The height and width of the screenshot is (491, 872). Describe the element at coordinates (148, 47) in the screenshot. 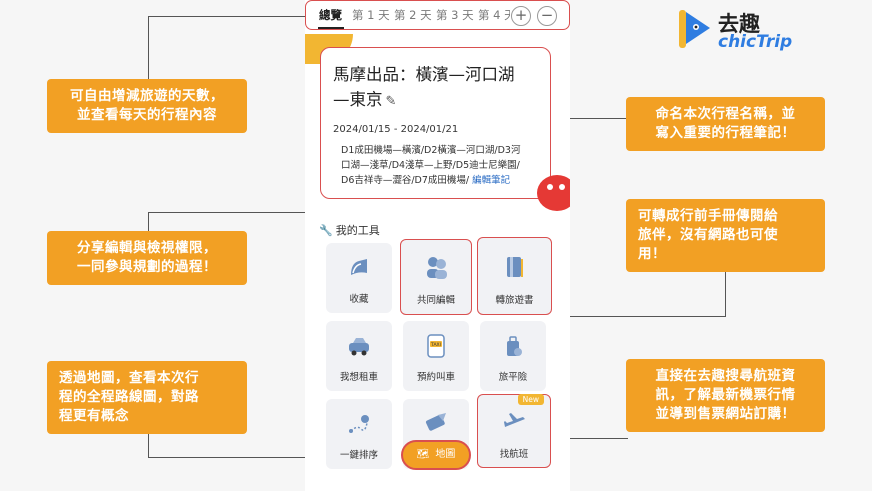

I see `connector-days-v` at that location.